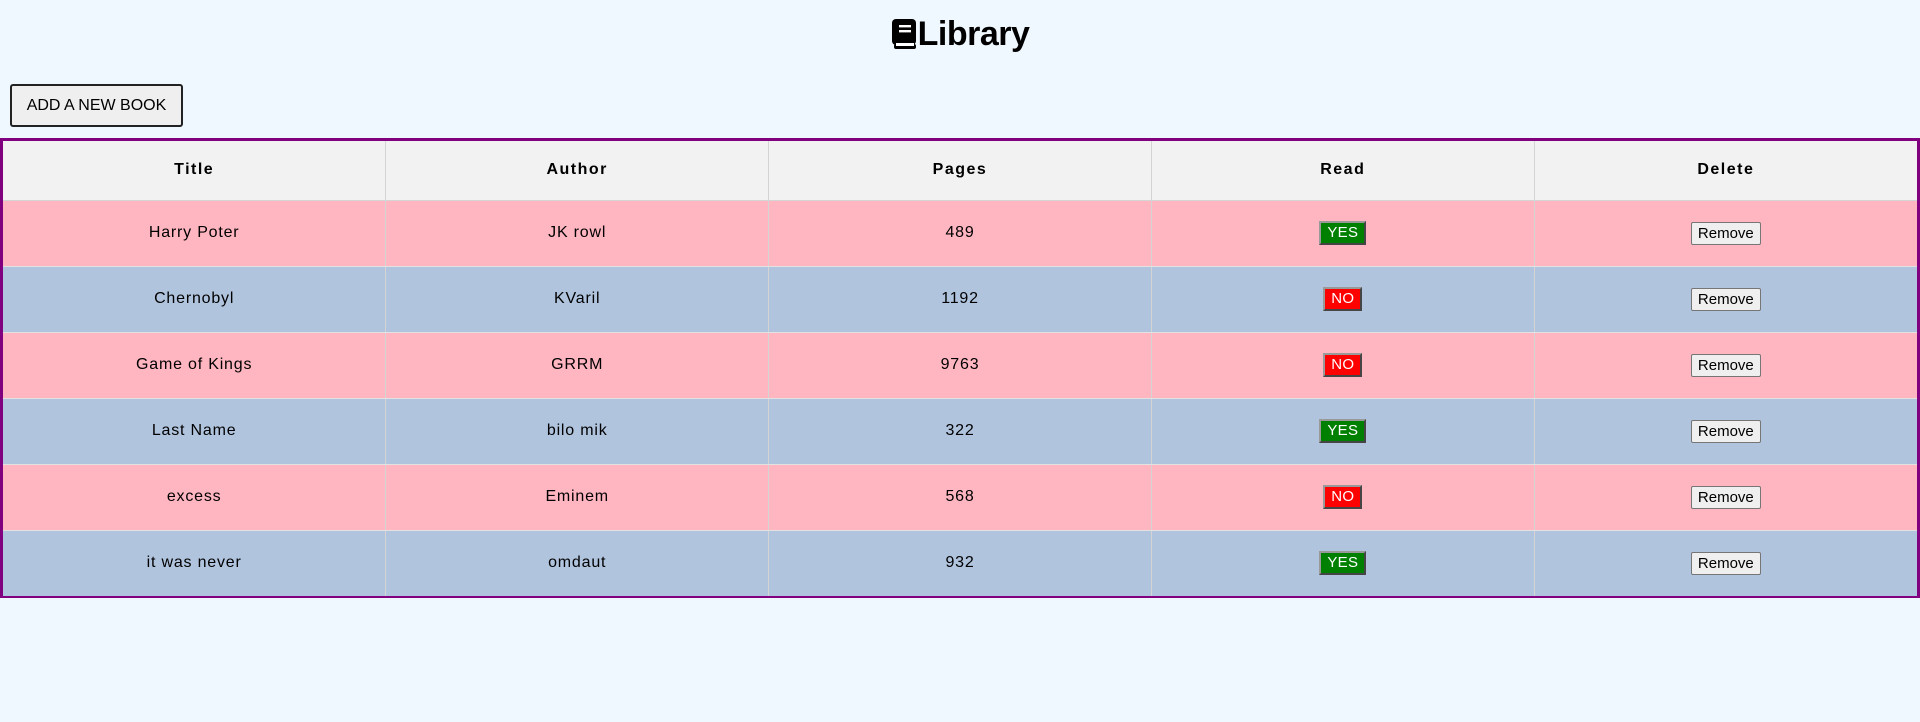 The image size is (1920, 722). I want to click on book-pages: 9763, so click(960, 365).